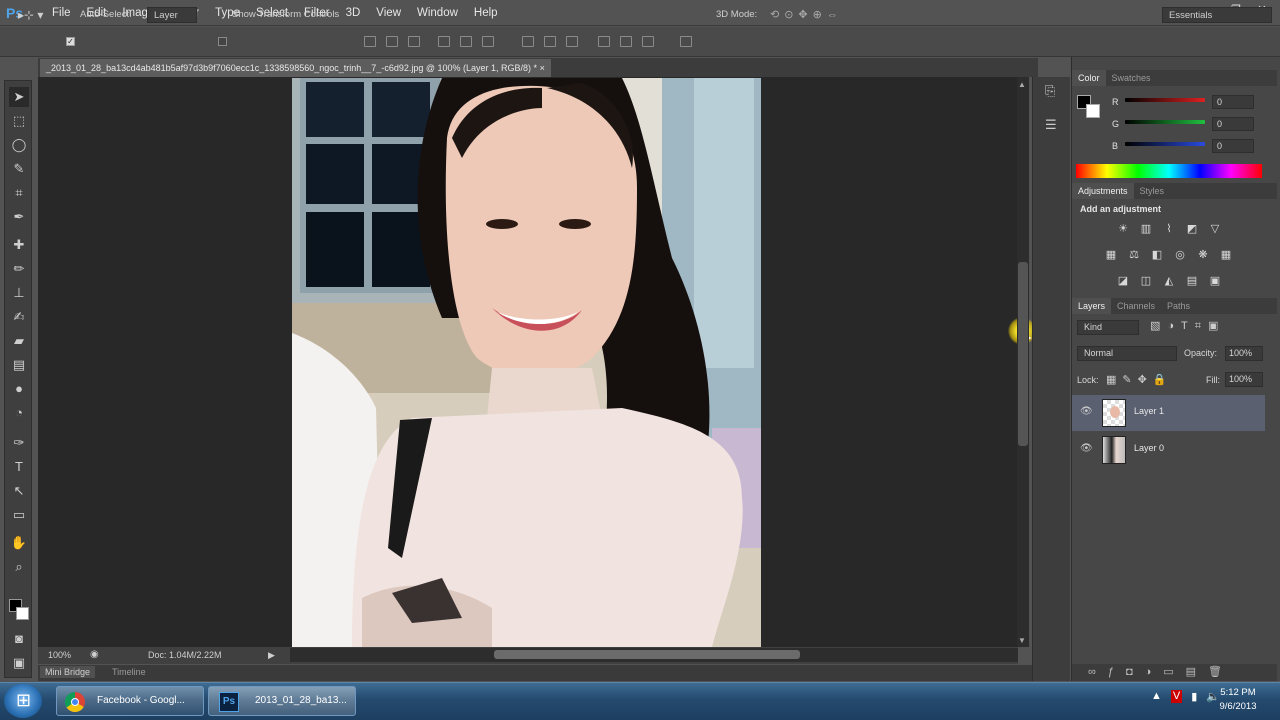 The image size is (1280, 720). What do you see at coordinates (392, 41) in the screenshot?
I see `align-vcenter-icon` at bounding box center [392, 41].